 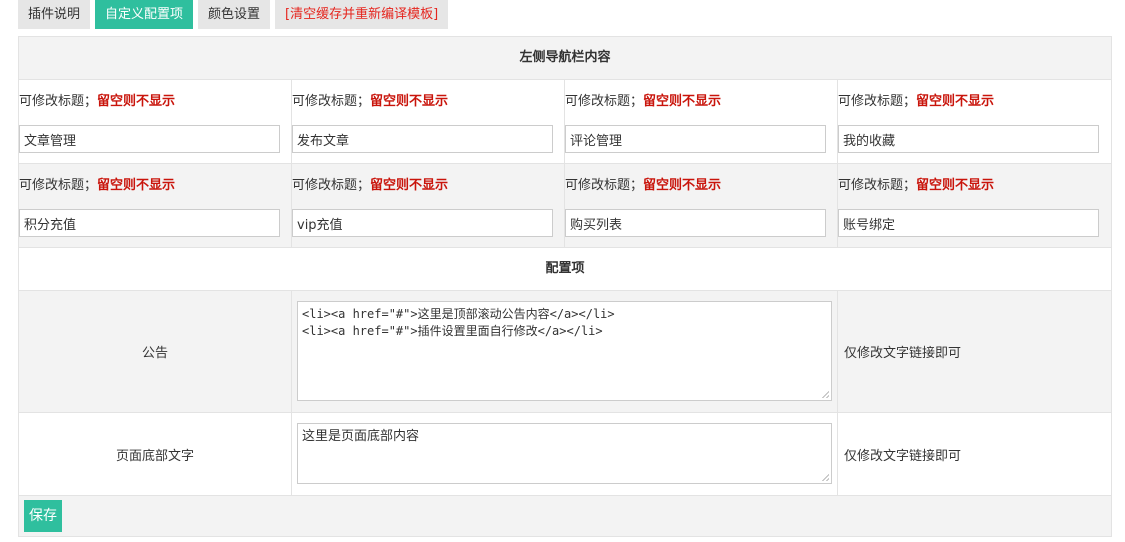 I want to click on tab-color-settings: 颜色设置, so click(x=234, y=14).